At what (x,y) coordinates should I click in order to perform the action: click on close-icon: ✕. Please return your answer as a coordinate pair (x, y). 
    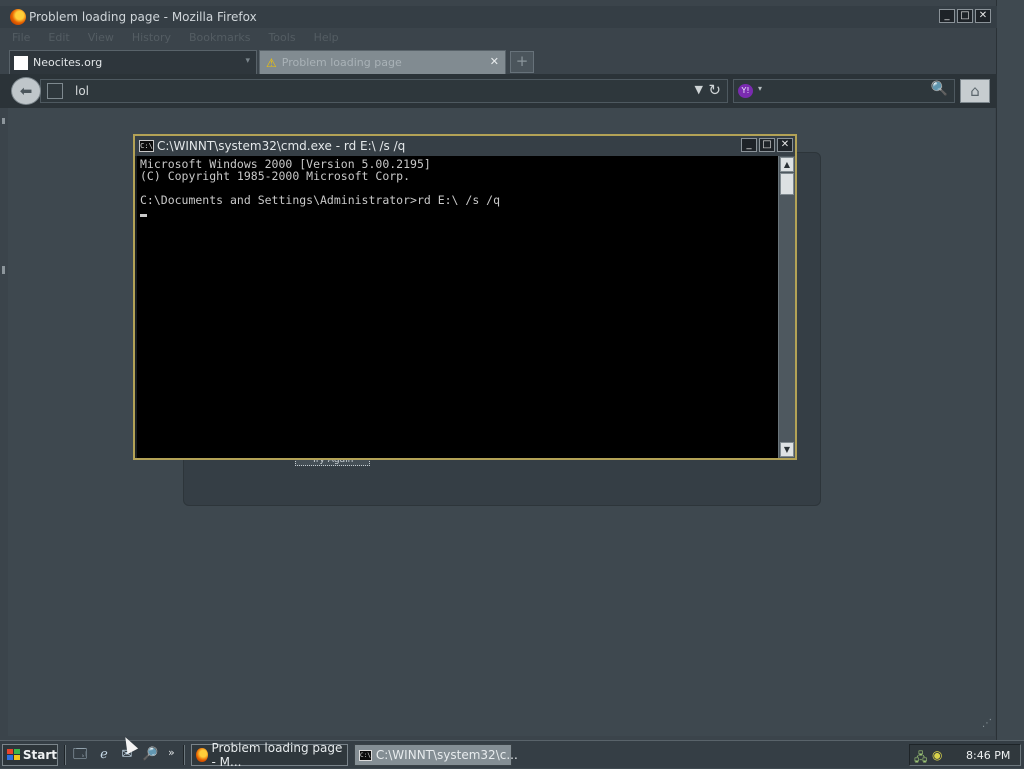
    Looking at the image, I should click on (494, 61).